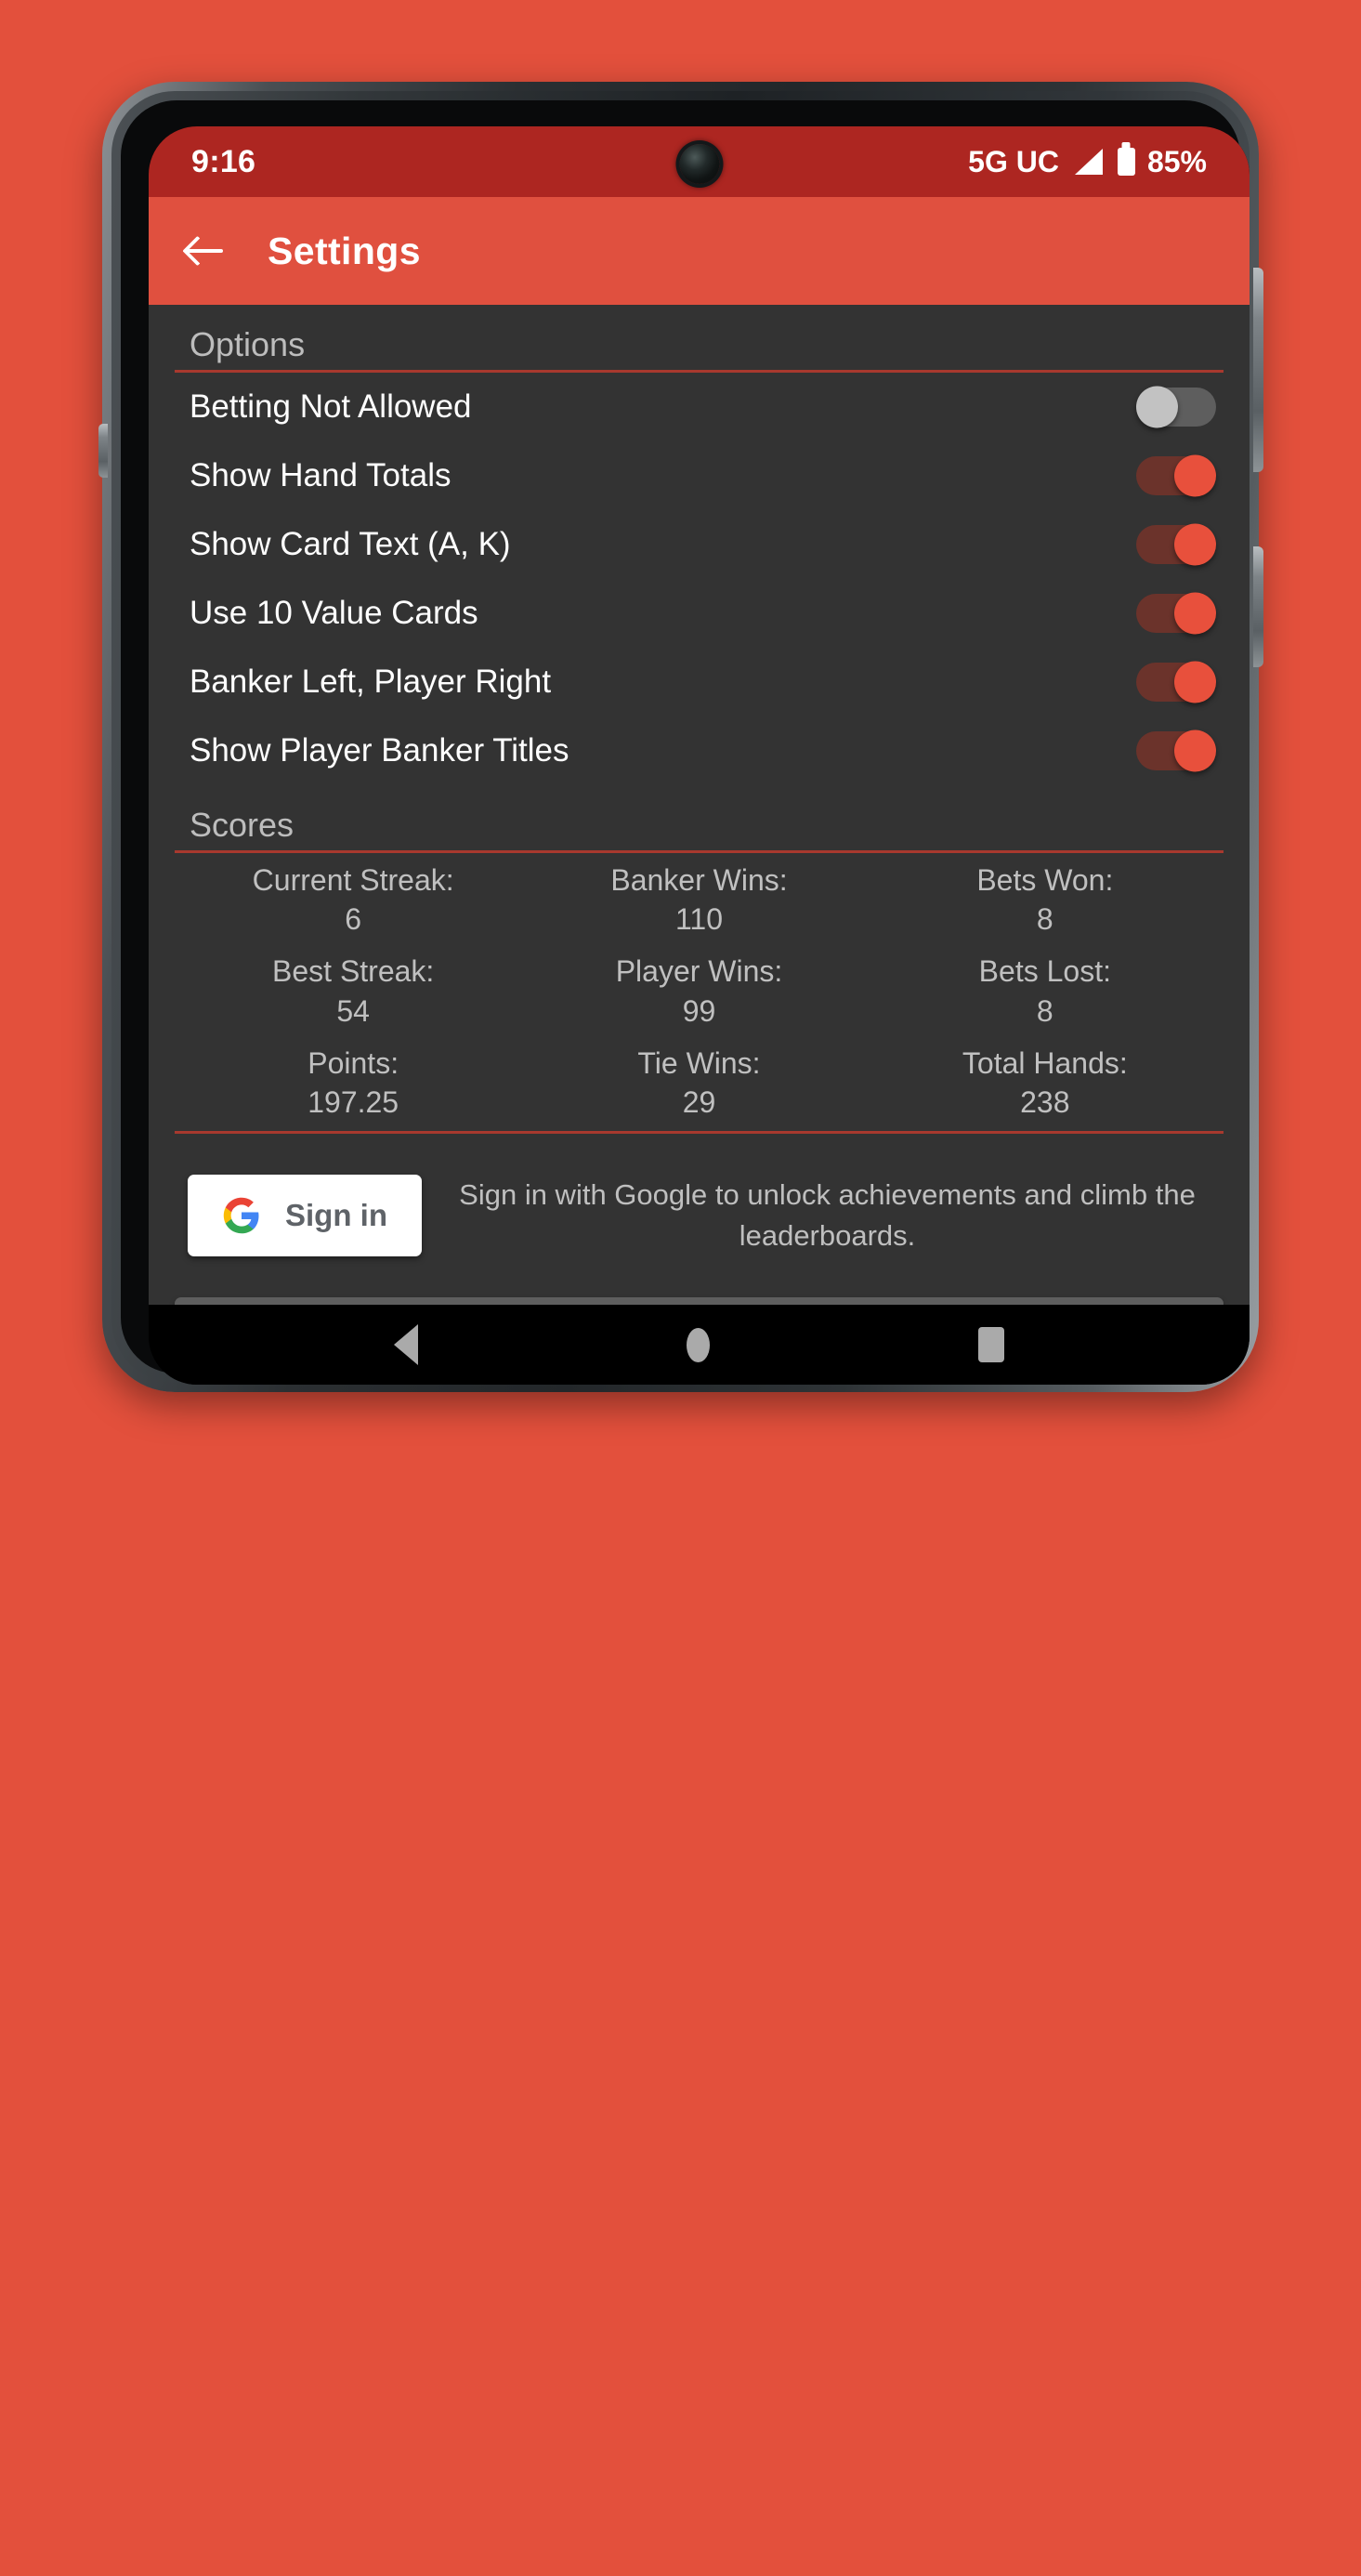 Image resolution: width=1361 pixels, height=2576 pixels. Describe the element at coordinates (700, 251) in the screenshot. I see `app-bar: Settings` at that location.